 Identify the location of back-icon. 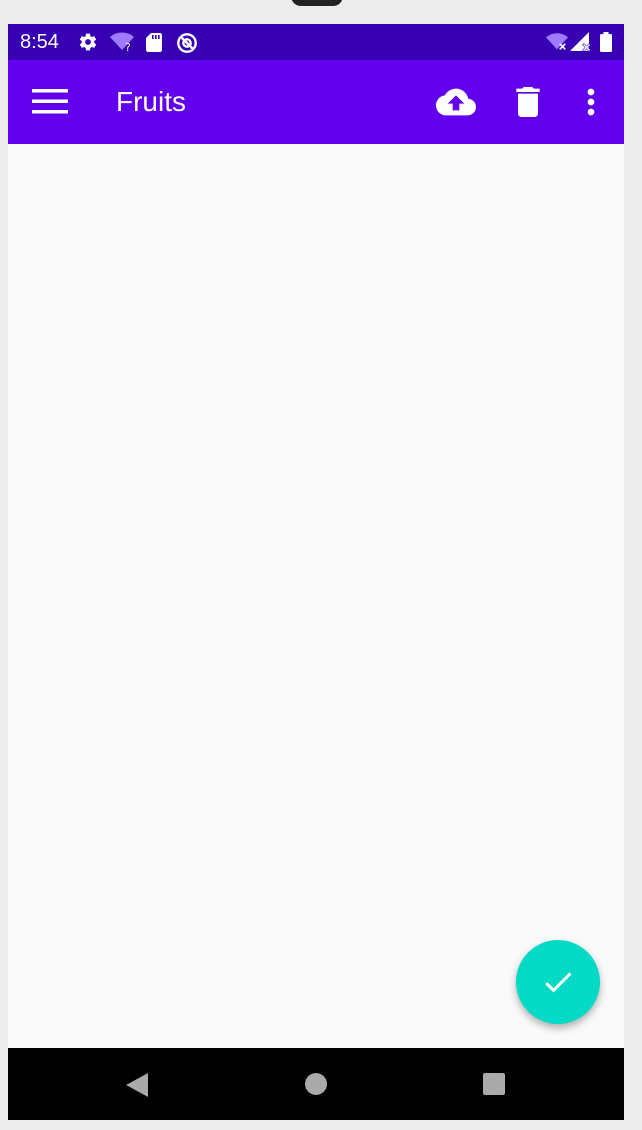
(137, 1085).